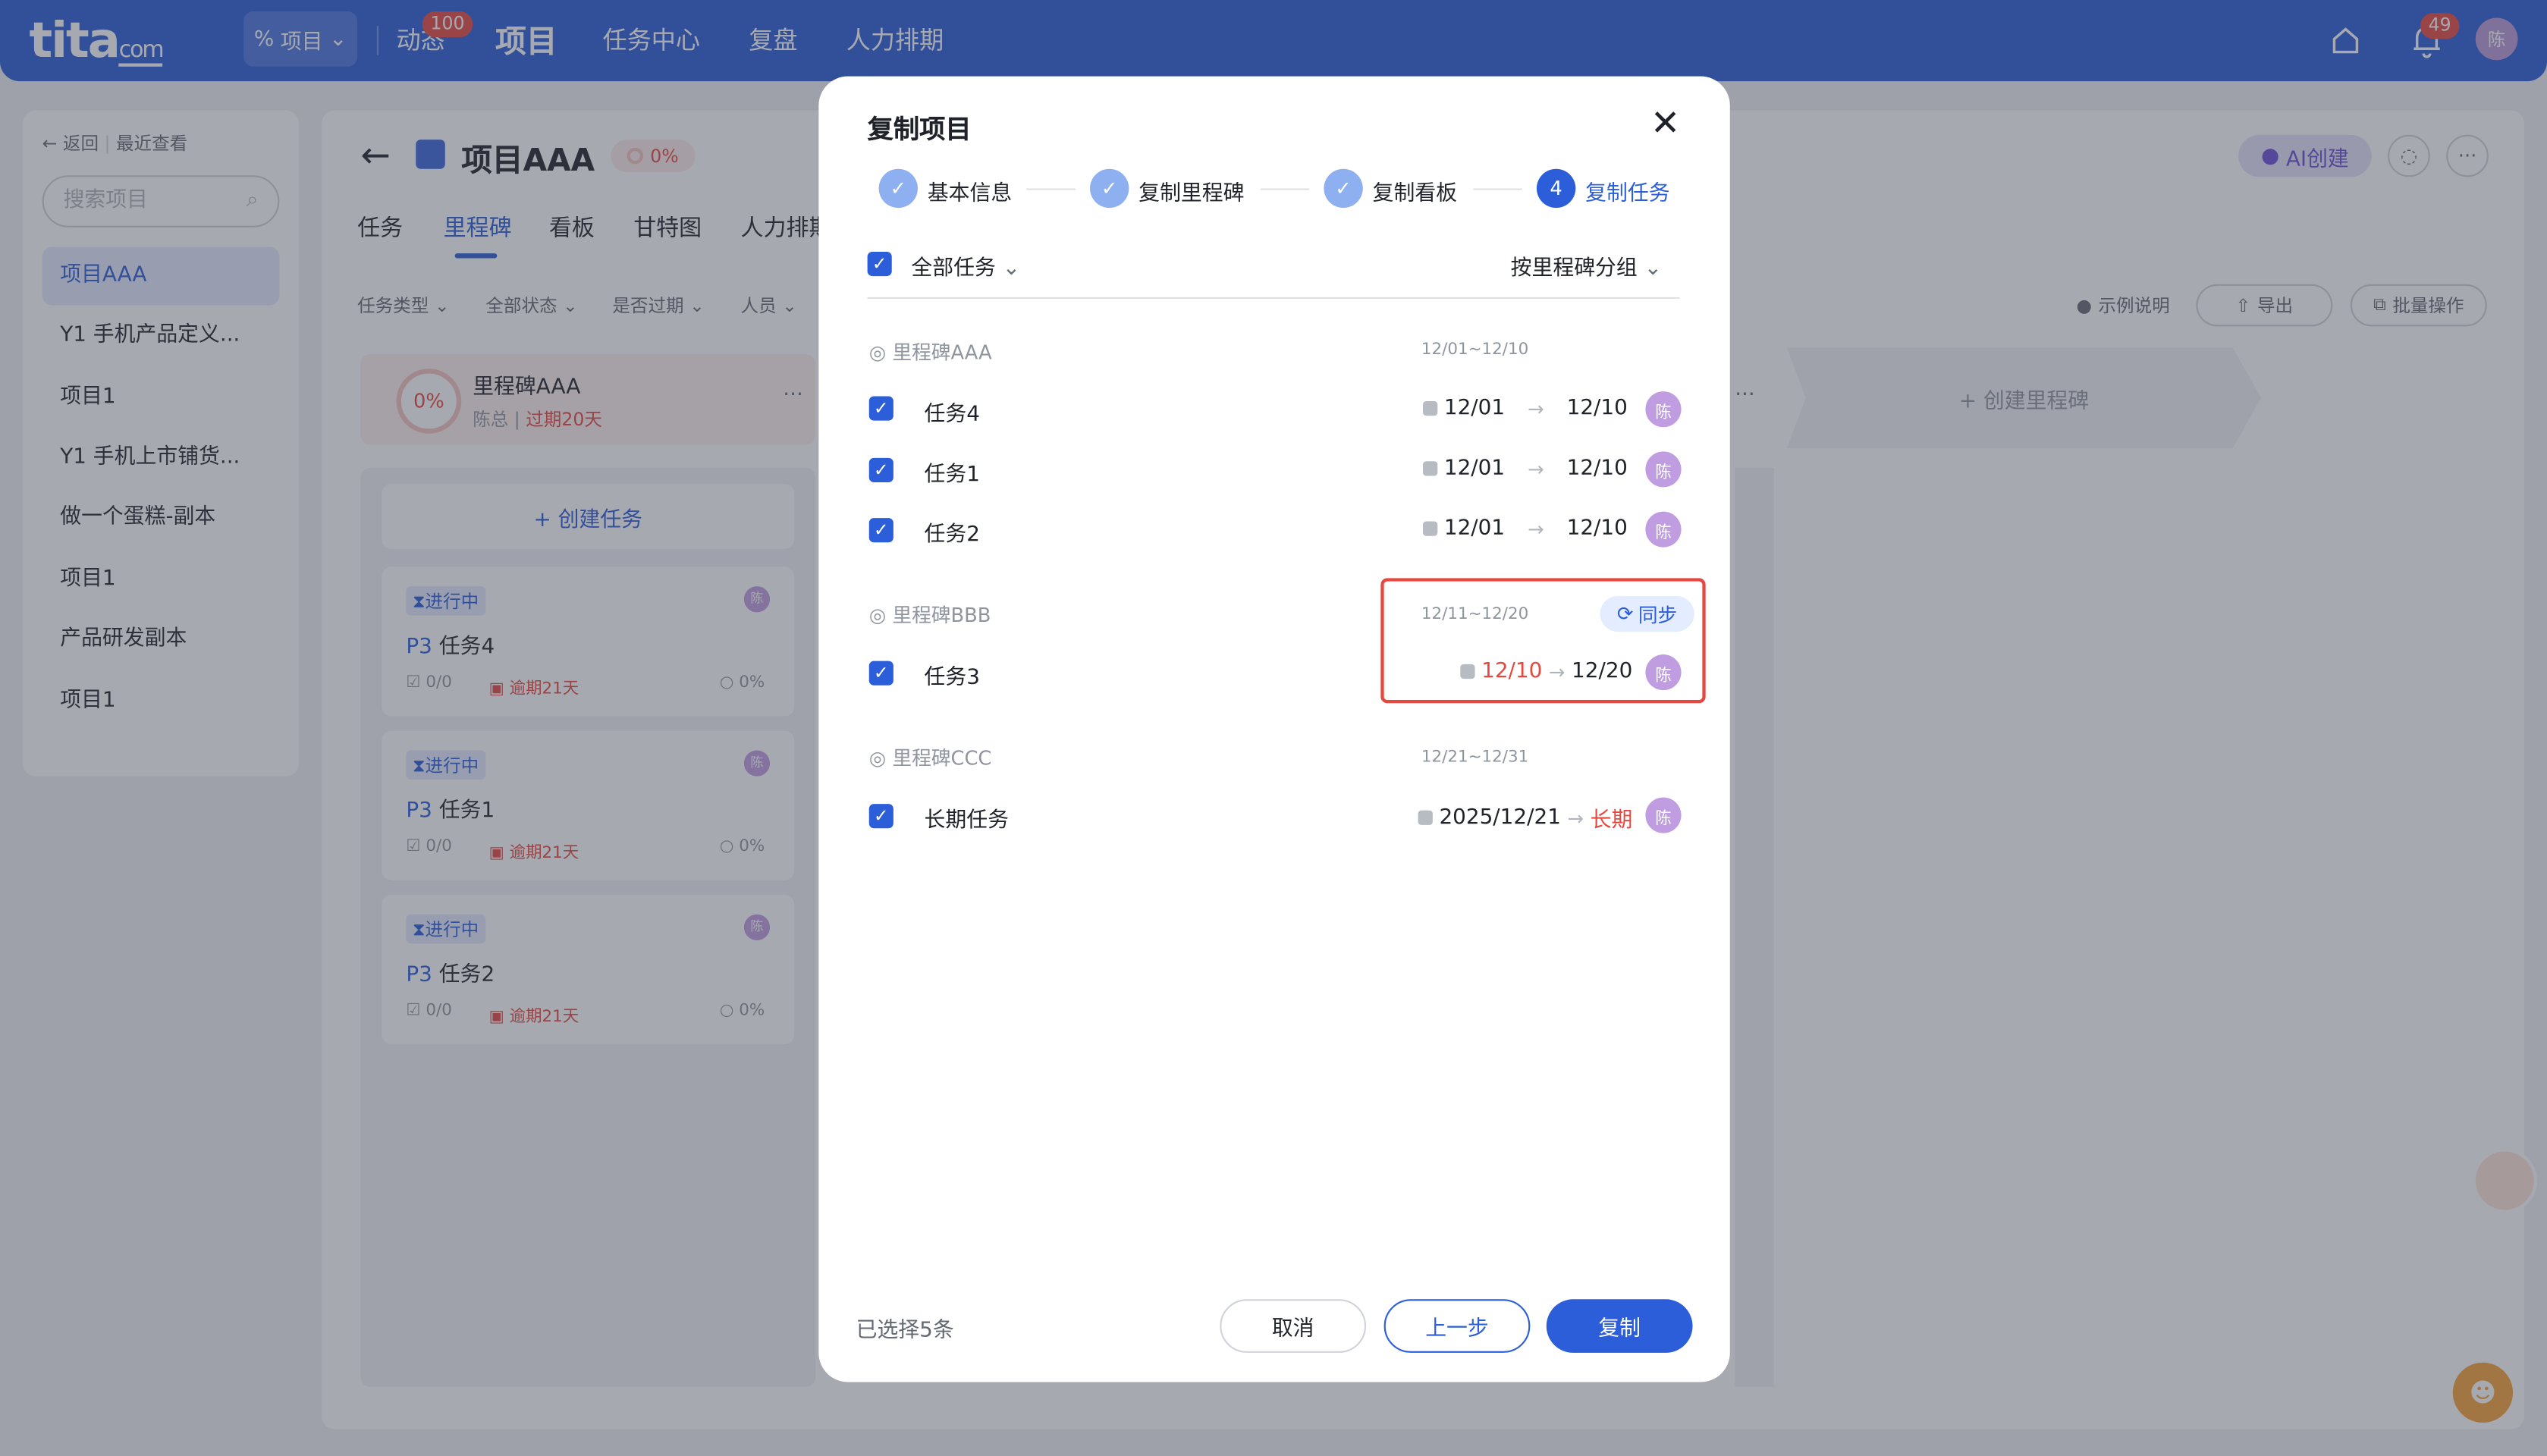 The image size is (2547, 1456). What do you see at coordinates (952, 535) in the screenshot?
I see `task-name: 任务2` at bounding box center [952, 535].